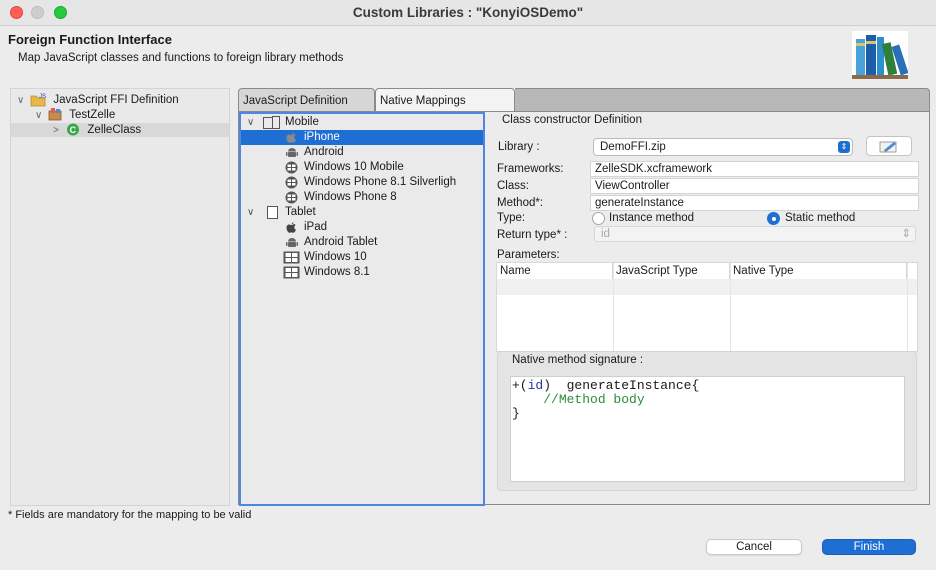 The image size is (936, 570). What do you see at coordinates (528, 255) in the screenshot?
I see `parameters-label: Parameters:` at bounding box center [528, 255].